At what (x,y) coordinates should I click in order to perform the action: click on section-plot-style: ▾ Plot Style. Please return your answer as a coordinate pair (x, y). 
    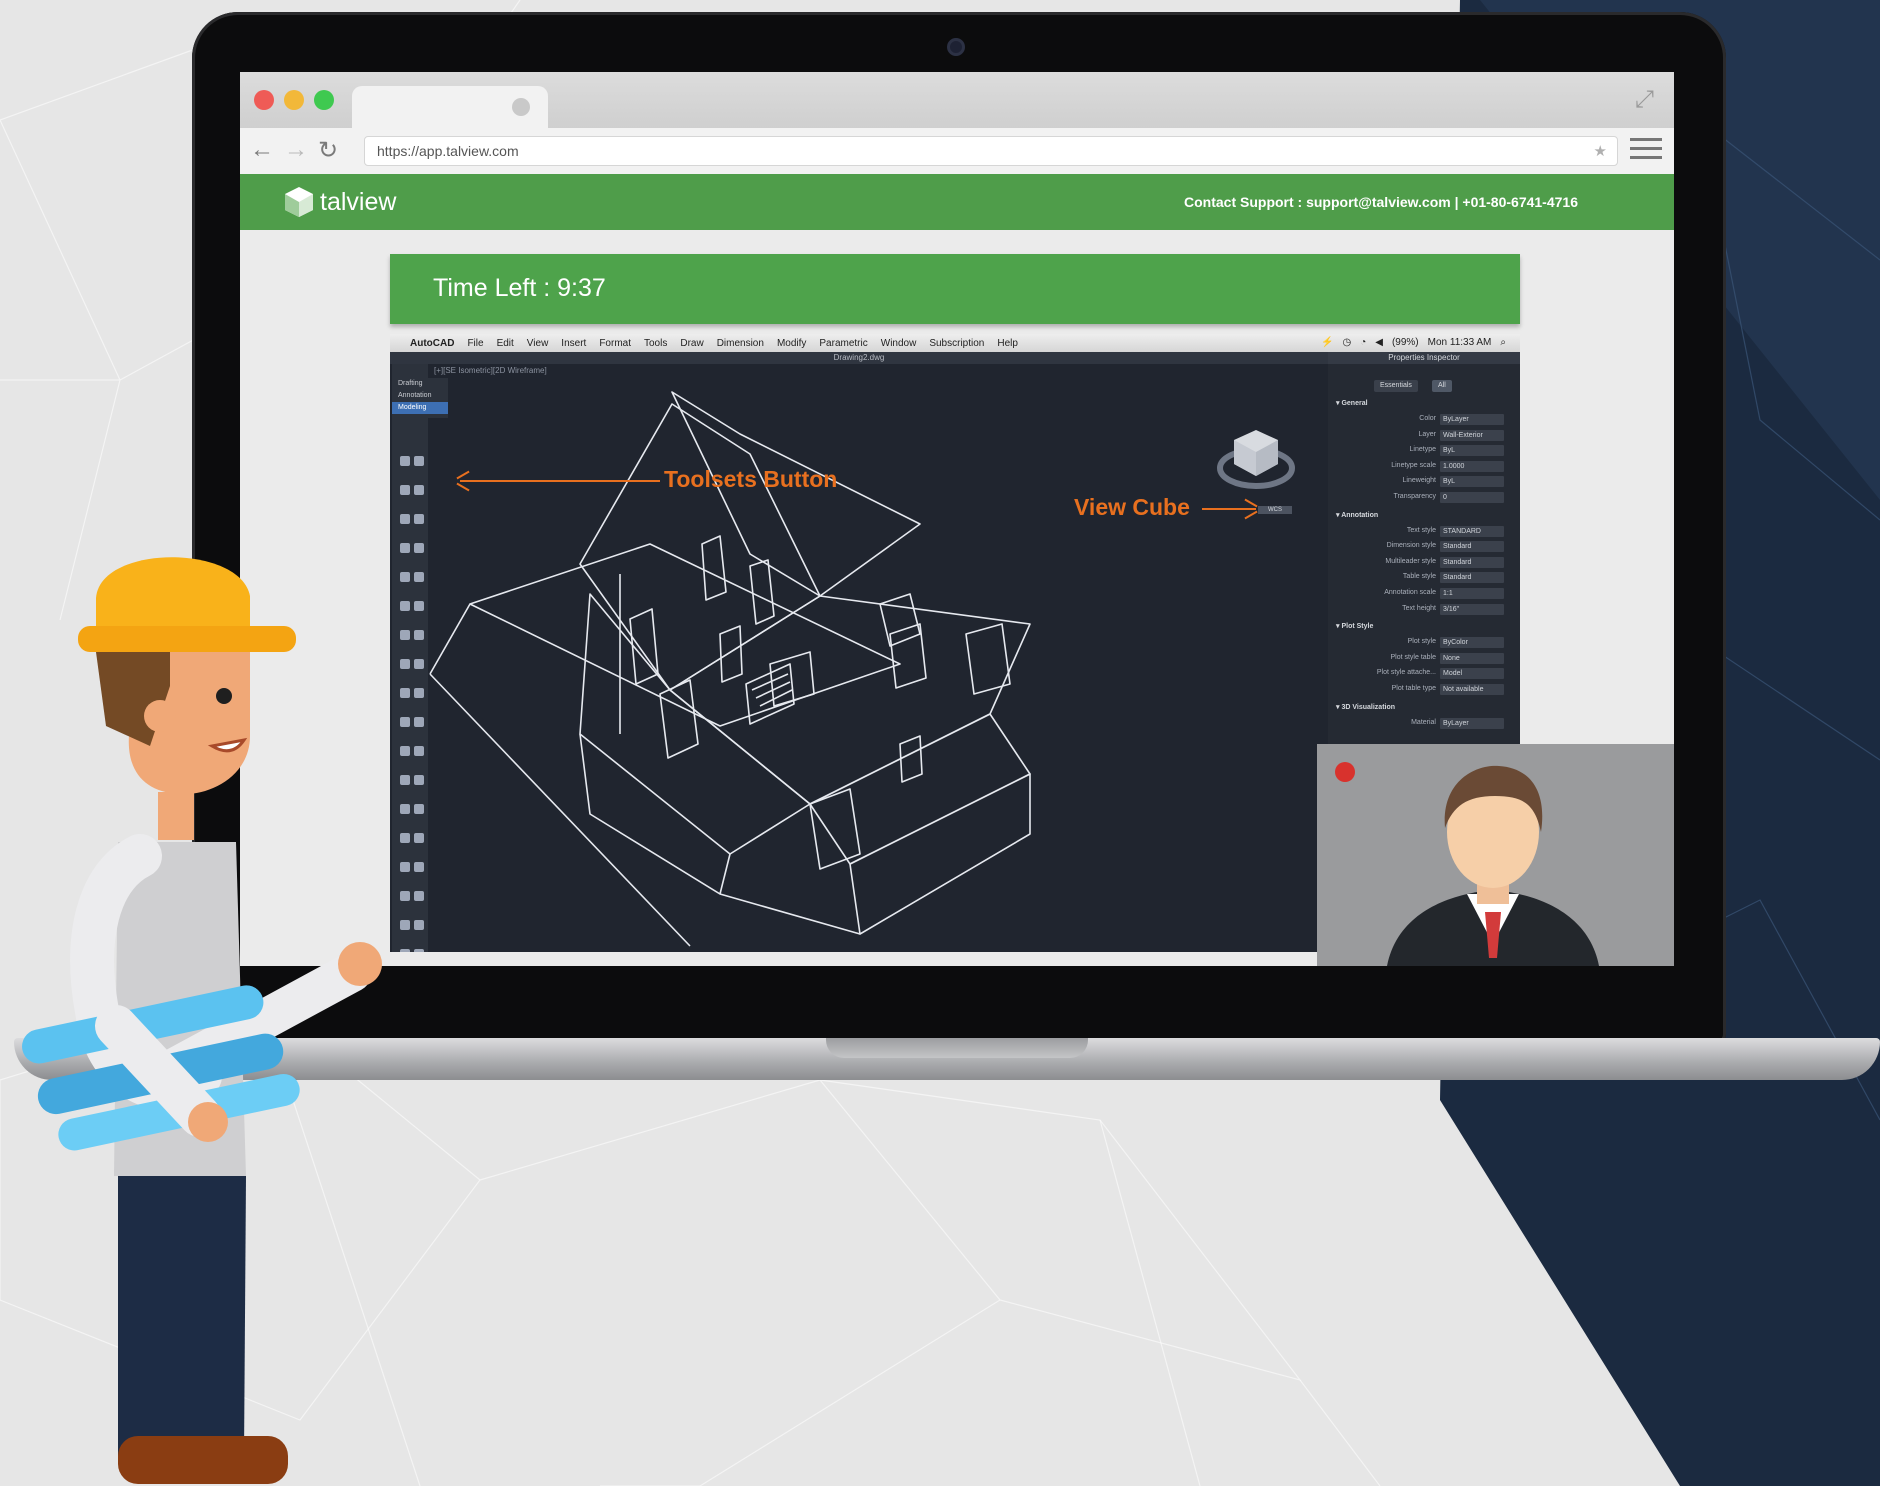
    Looking at the image, I should click on (1424, 627).